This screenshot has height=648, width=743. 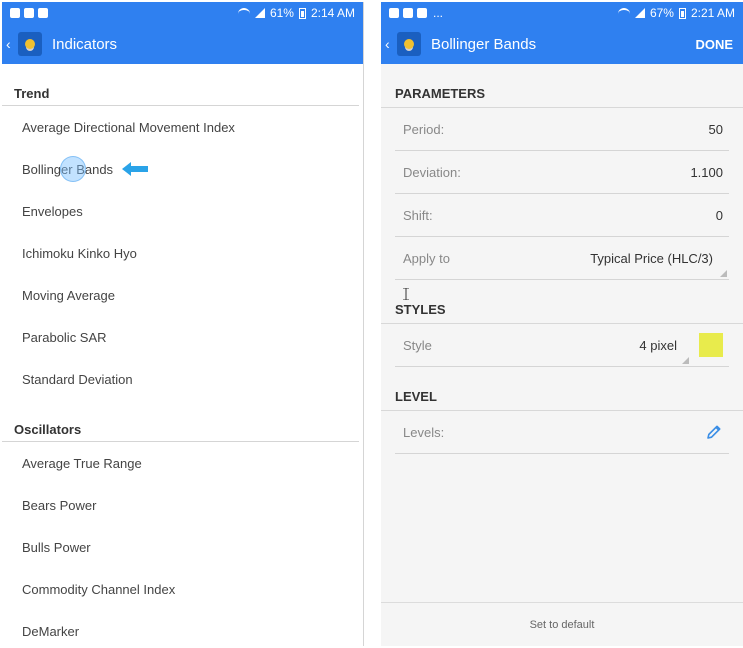 I want to click on list-item-standard-deviation: Standard Deviation, so click(x=182, y=379).